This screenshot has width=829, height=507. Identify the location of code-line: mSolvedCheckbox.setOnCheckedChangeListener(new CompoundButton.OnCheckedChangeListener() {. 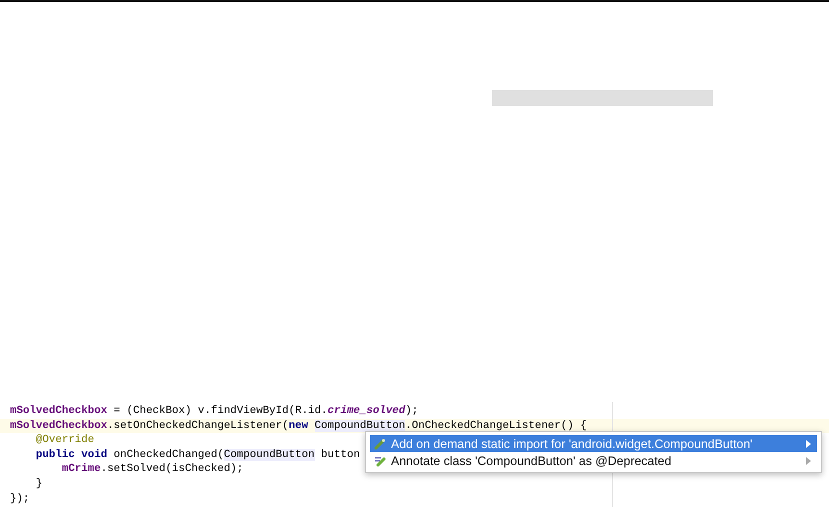
(298, 426).